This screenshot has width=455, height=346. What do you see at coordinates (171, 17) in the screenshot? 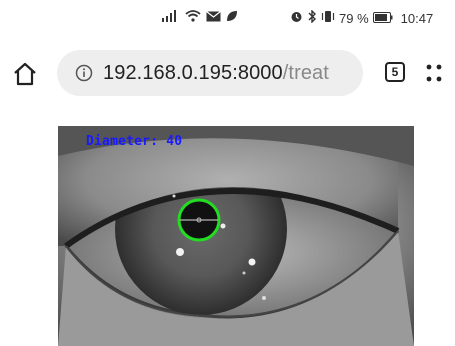
I see `signal-icon` at bounding box center [171, 17].